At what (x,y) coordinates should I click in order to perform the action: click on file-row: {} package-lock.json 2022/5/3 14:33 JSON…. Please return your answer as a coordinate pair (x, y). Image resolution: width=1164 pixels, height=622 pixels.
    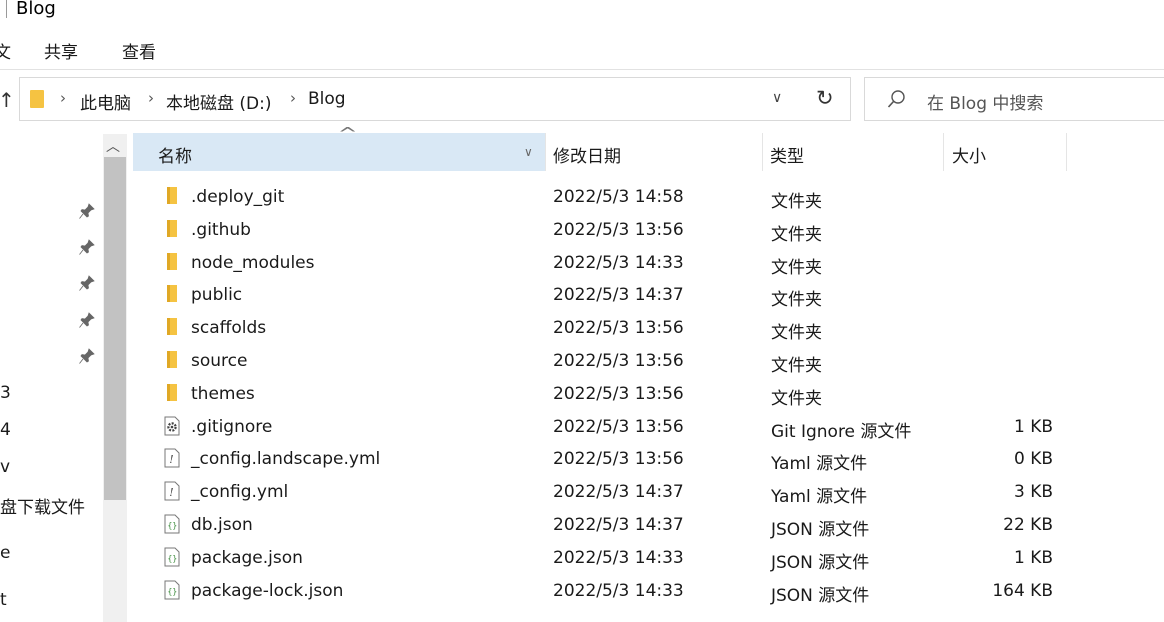
    Looking at the image, I should click on (603, 591).